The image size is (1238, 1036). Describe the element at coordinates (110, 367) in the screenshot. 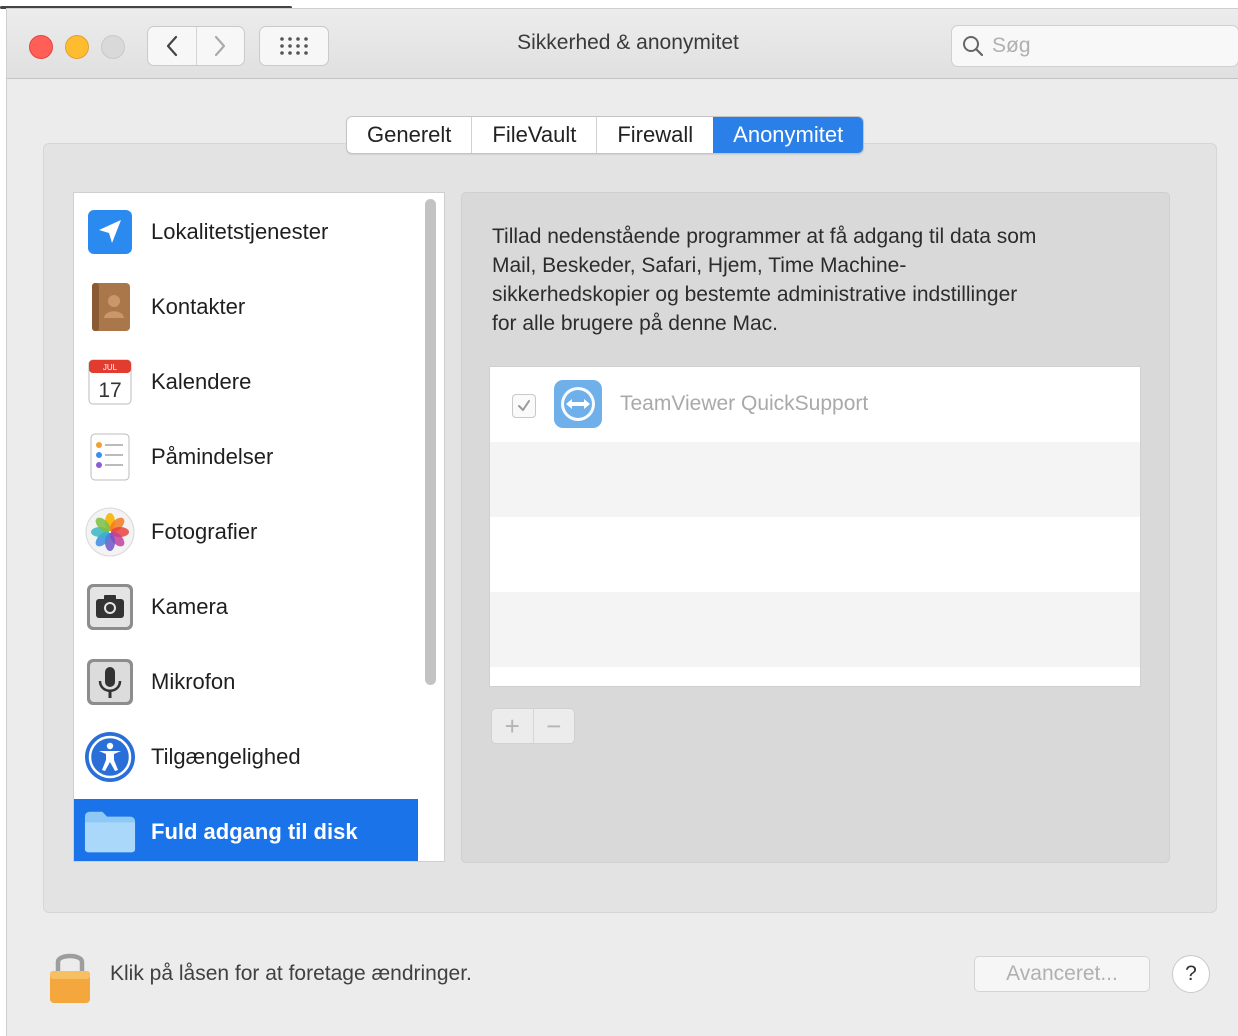

I see `svg-text: JUL` at that location.